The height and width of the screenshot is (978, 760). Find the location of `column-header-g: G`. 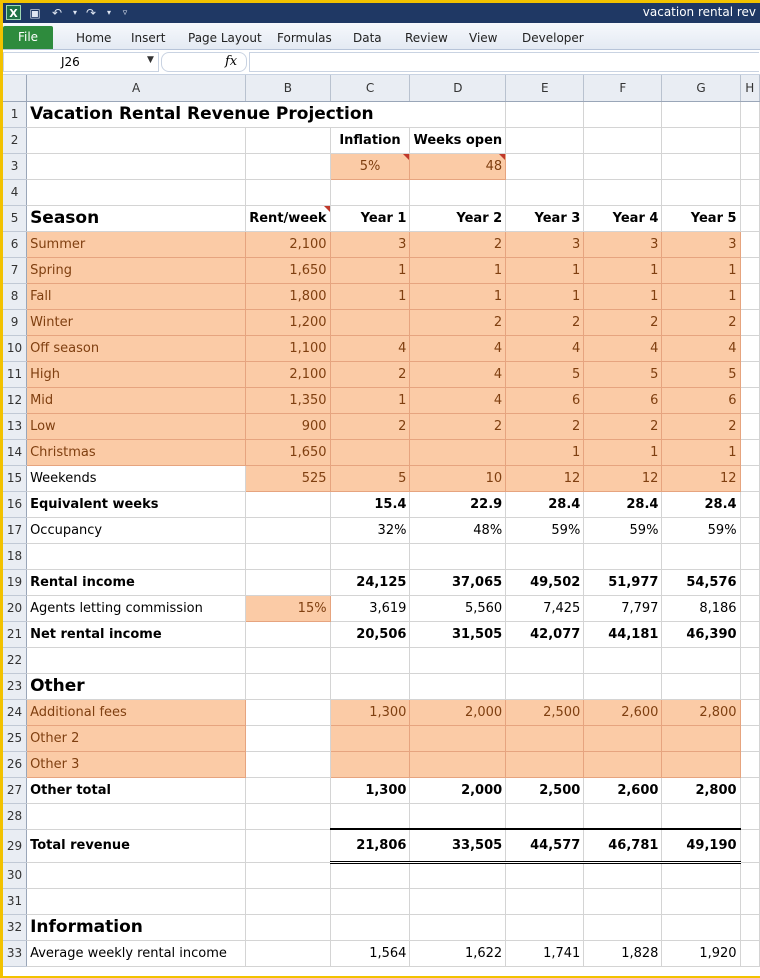

column-header-g: G is located at coordinates (701, 88).